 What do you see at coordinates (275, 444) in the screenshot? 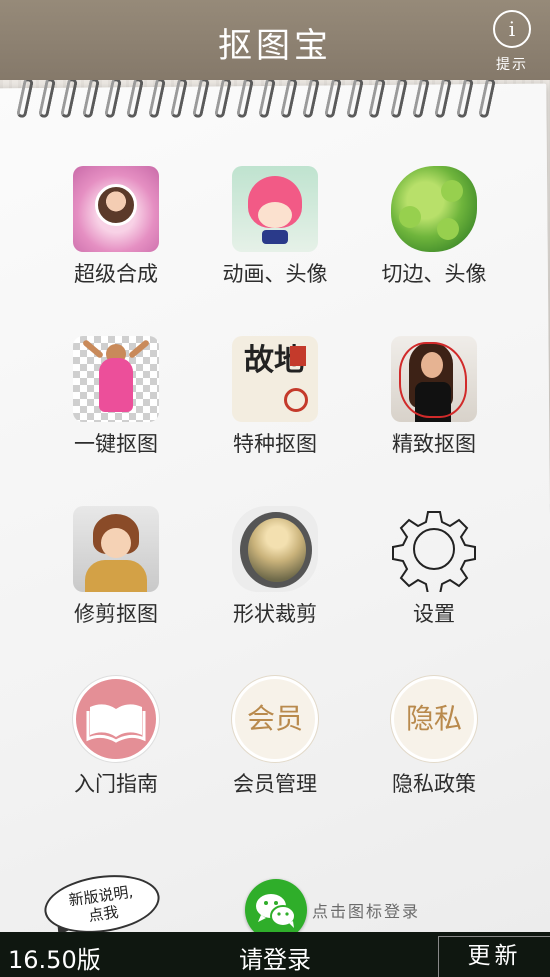
I see `feature-label: 特种抠图` at bounding box center [275, 444].